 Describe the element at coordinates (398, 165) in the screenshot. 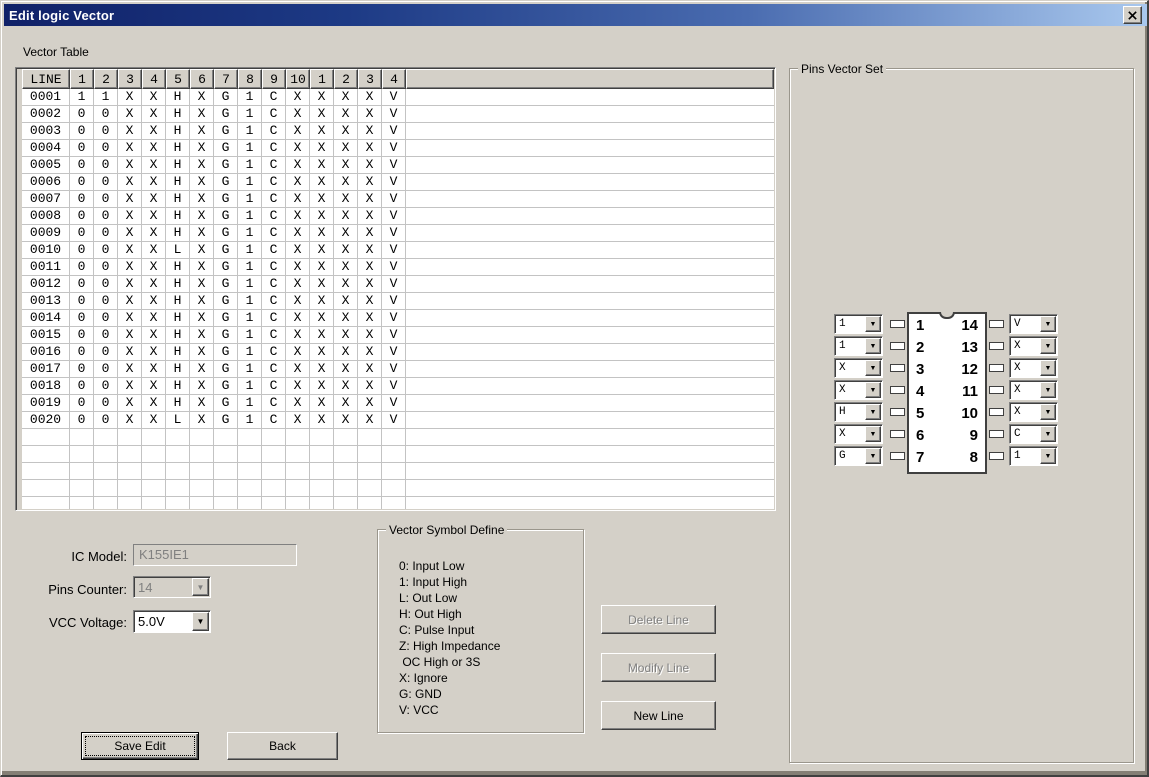

I see `table-row: 0005 0 0 X X H X G 1 C X X X X V` at that location.